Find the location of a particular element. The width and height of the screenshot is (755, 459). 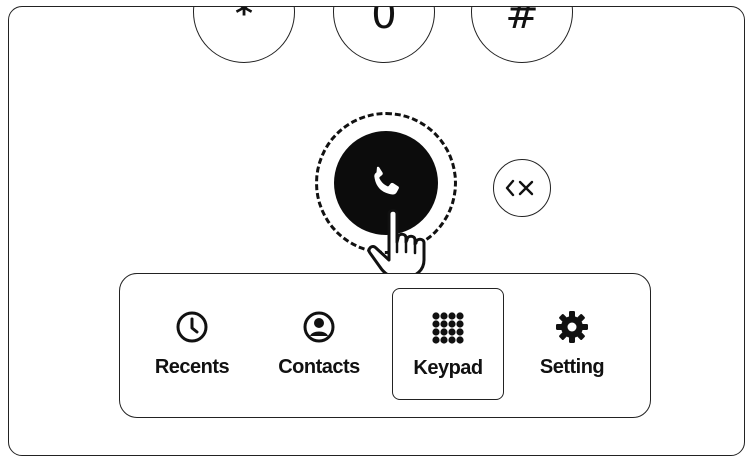

tab-keypad: Keypad is located at coordinates (448, 344).